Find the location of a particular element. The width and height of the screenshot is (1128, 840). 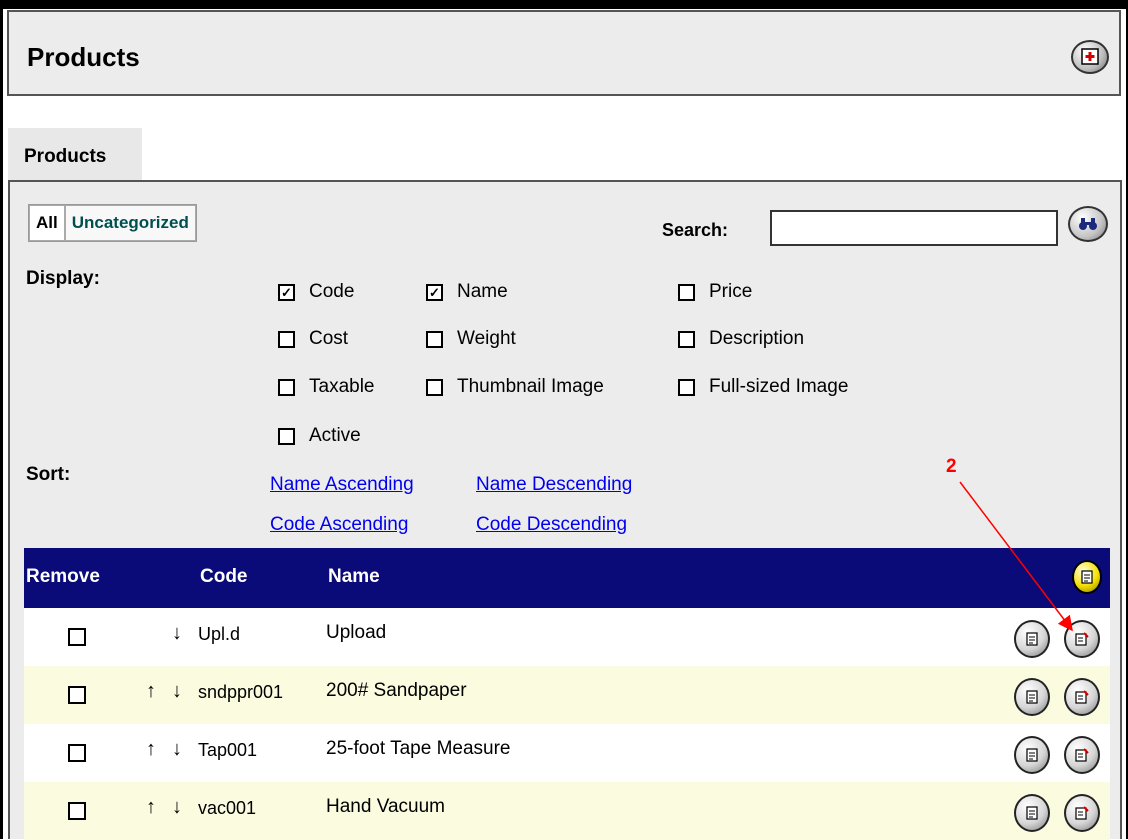

annotation-number: 2 is located at coordinates (951, 466).